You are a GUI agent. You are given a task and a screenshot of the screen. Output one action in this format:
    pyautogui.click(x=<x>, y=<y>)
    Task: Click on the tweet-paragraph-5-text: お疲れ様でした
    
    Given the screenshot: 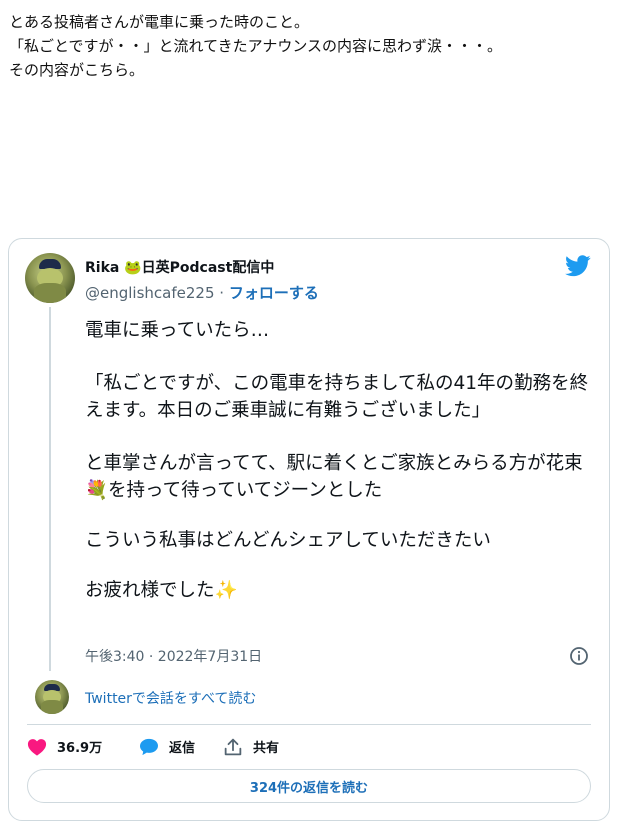 What is the action you would take?
    pyautogui.click(x=150, y=590)
    